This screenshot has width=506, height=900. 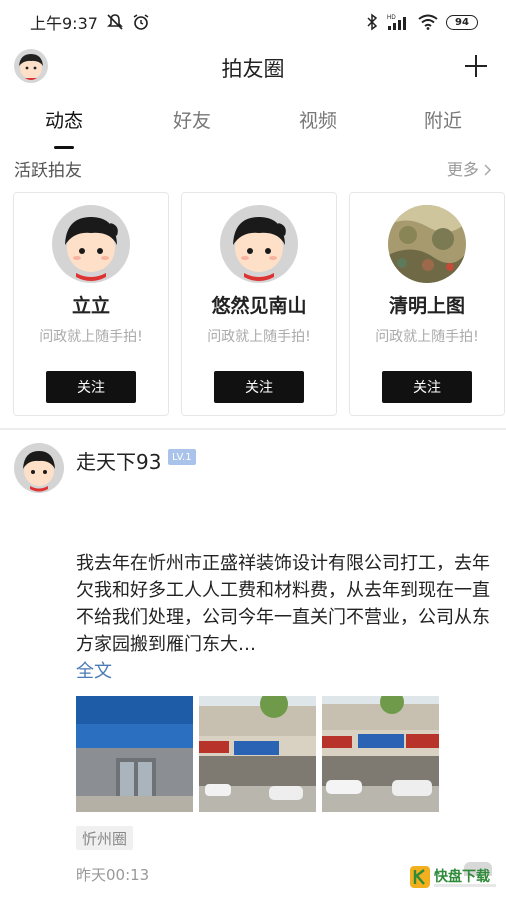 What do you see at coordinates (113, 875) in the screenshot?
I see `post-timestamp: 昨天00:13` at bounding box center [113, 875].